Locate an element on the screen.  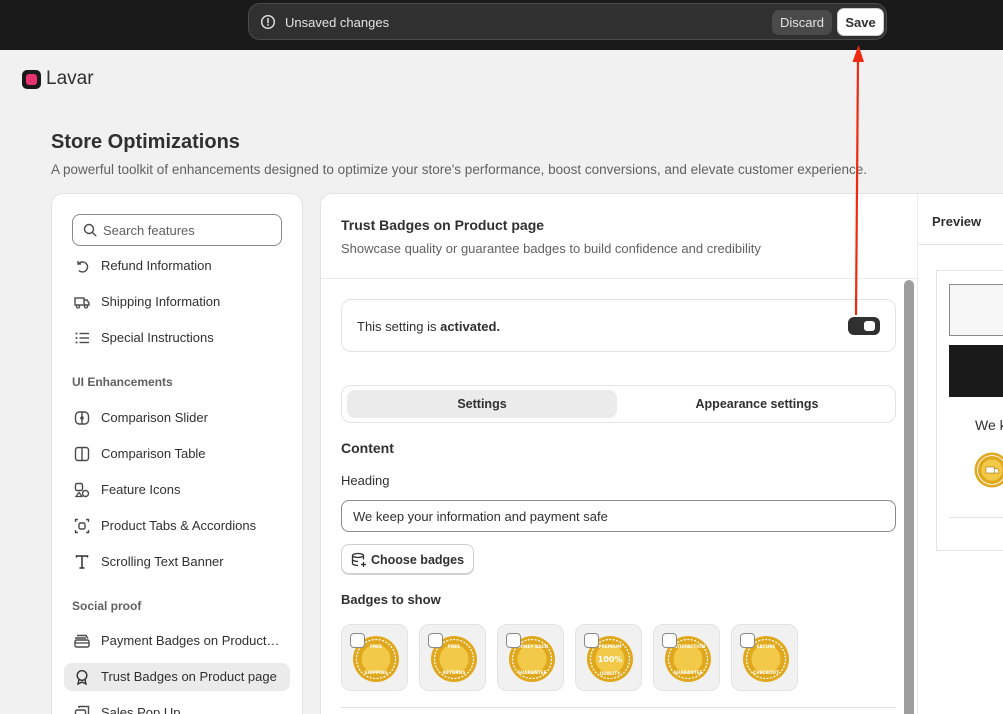
sidebar-item-refund-information: Refund Information is located at coordinates (177, 266).